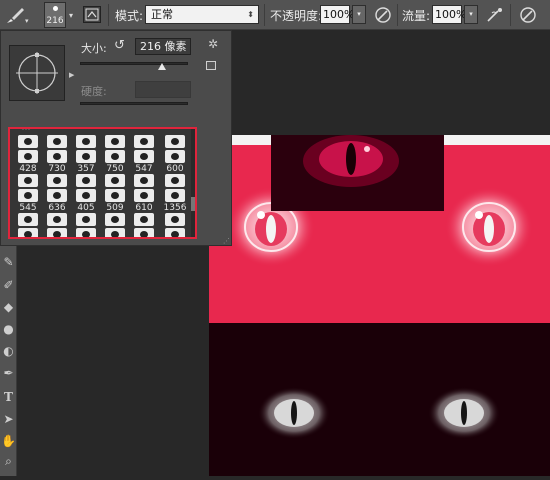  Describe the element at coordinates (86, 208) in the screenshot. I see `brush-preset-size: 405` at that location.